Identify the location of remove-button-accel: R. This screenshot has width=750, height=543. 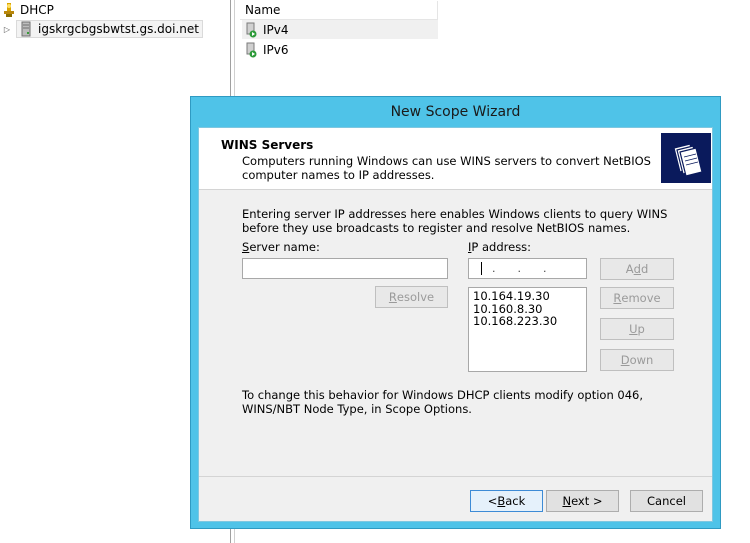
(617, 298).